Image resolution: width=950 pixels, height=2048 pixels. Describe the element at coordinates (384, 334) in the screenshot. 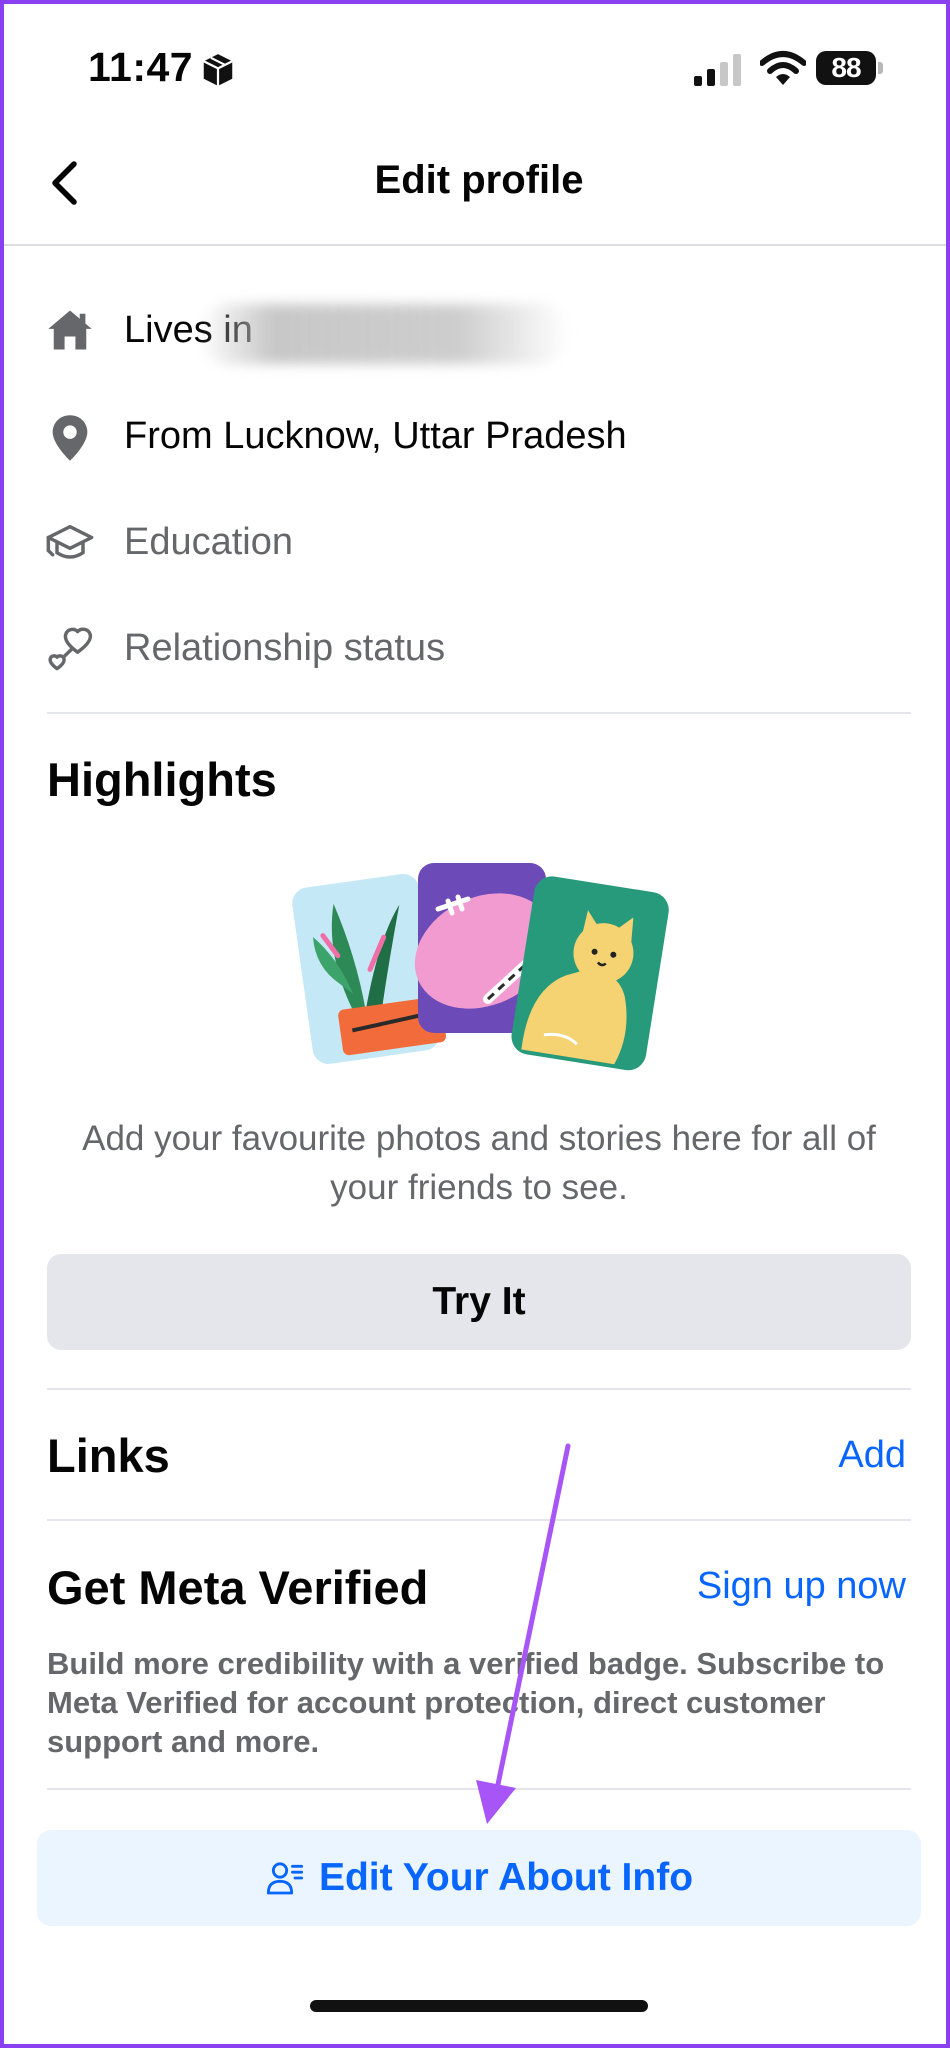

I see `redacted-location` at that location.